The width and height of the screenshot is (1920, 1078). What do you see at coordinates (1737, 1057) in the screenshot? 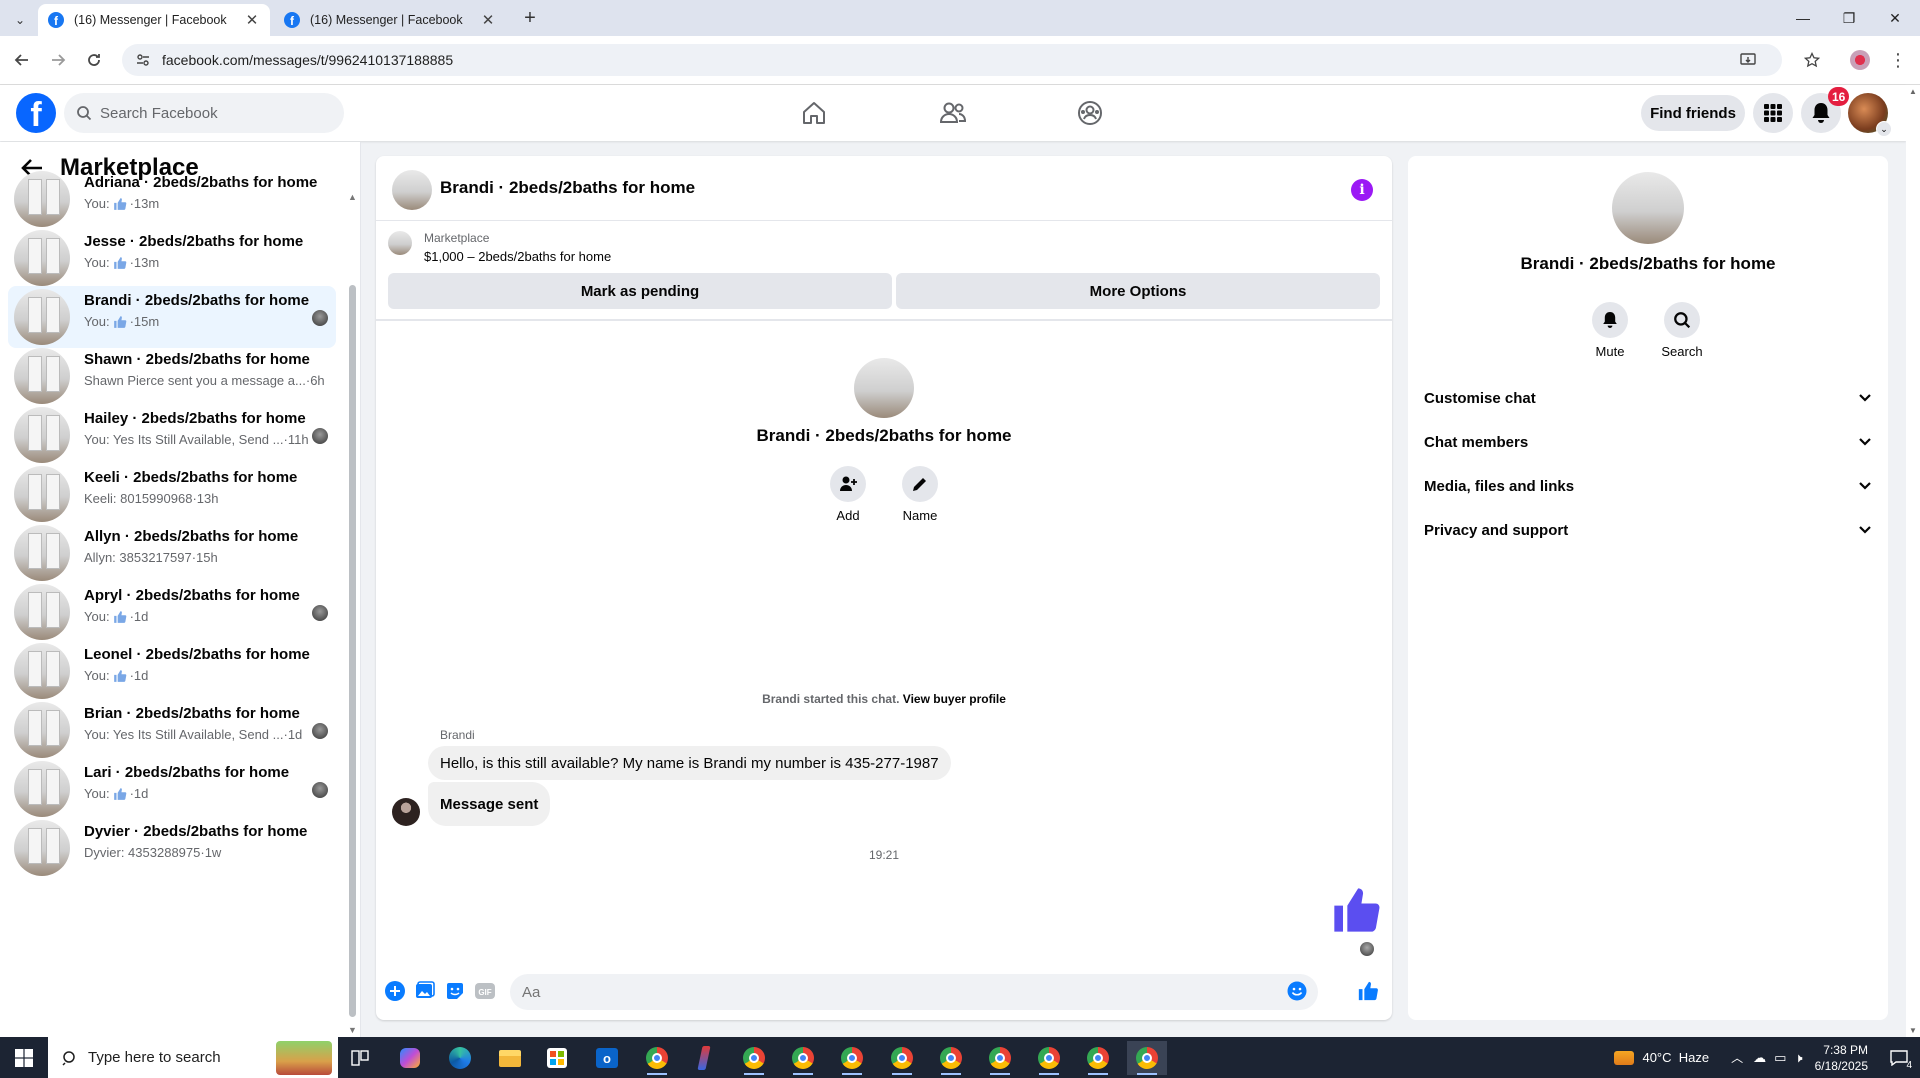
I see `show-hidden-icons-icon: ︿` at bounding box center [1737, 1057].